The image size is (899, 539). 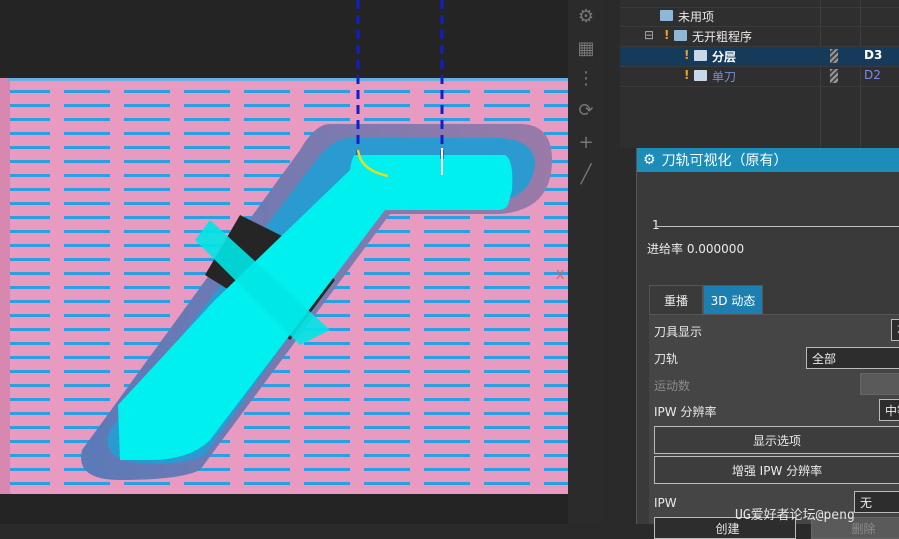 I want to click on toolpath-select: 全部, so click(x=852, y=358).